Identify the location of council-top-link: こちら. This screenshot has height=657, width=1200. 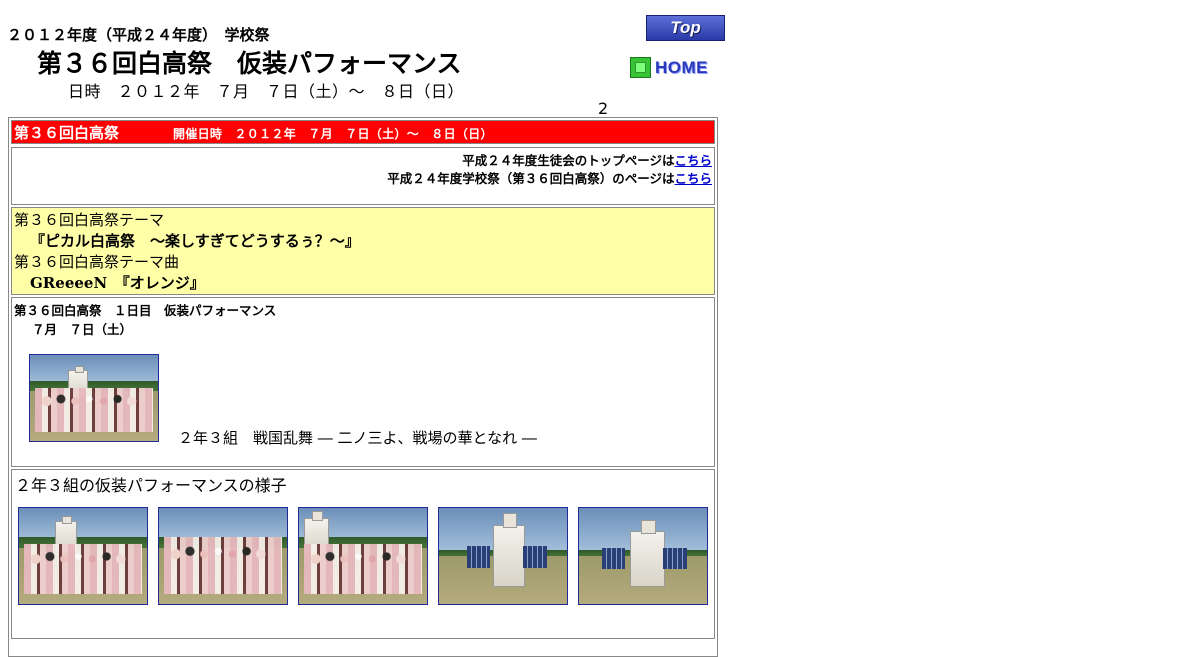
(693, 160).